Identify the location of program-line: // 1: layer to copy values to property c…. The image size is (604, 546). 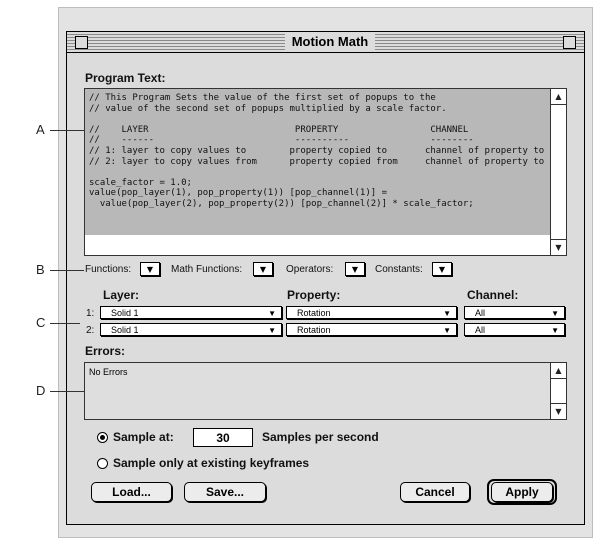
(320, 150).